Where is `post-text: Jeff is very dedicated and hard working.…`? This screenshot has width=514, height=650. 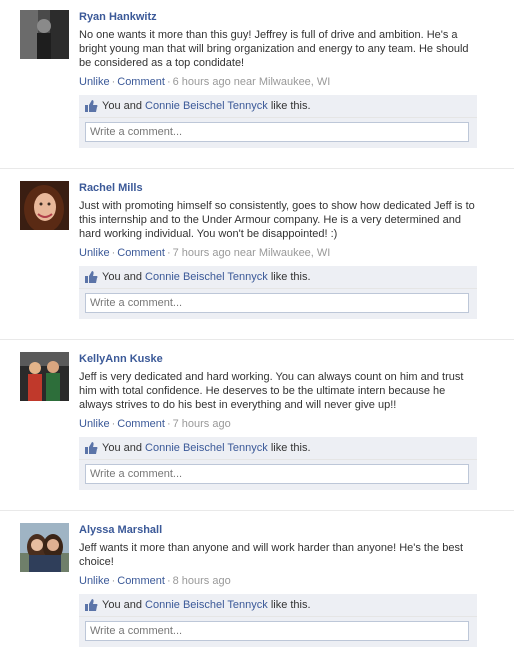
post-text: Jeff is very dedicated and hard working.… is located at coordinates (271, 391).